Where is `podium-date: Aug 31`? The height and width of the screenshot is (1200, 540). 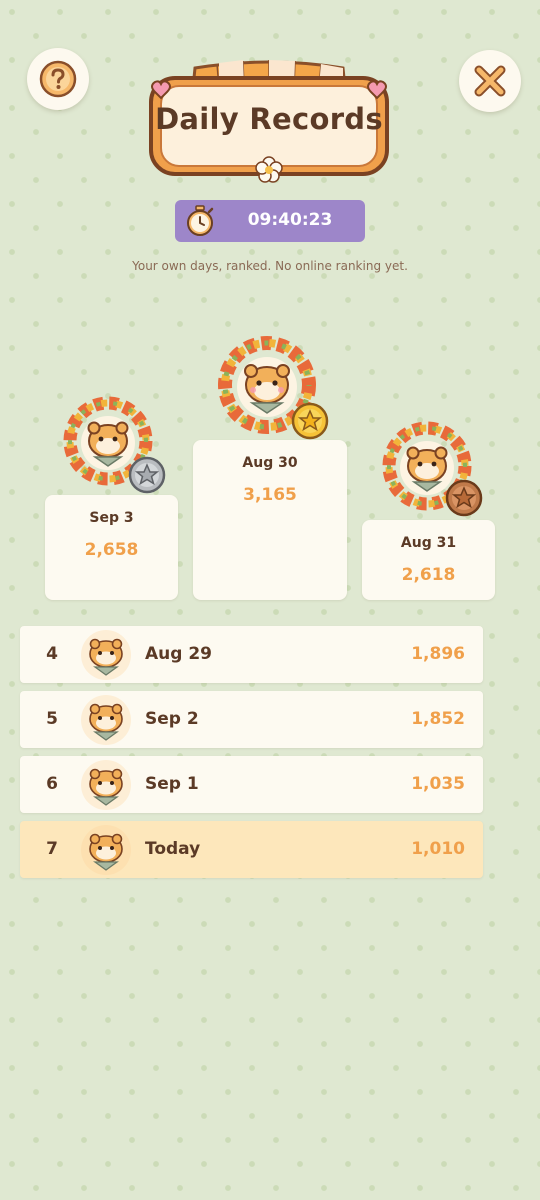
podium-date: Aug 31 is located at coordinates (428, 543).